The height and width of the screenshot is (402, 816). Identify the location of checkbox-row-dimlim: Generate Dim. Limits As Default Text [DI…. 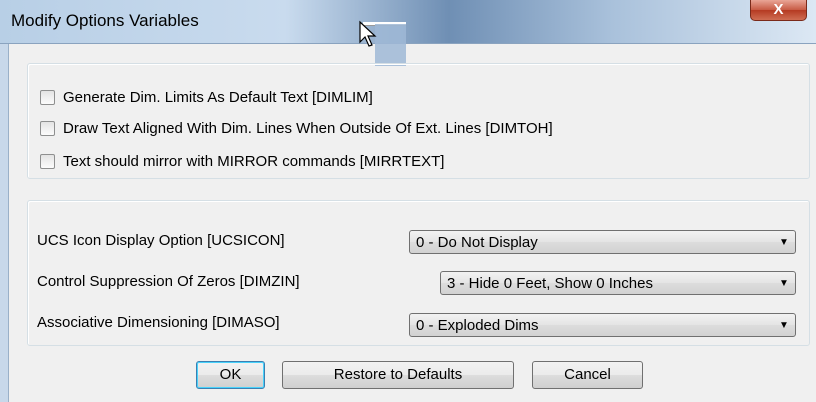
(206, 97).